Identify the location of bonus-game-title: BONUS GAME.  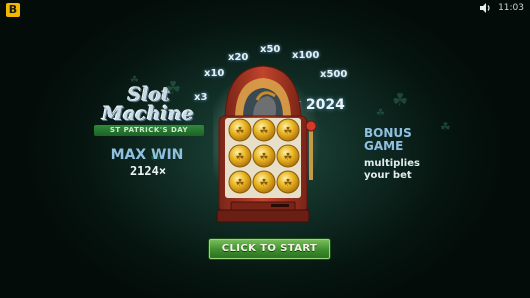
(388, 140).